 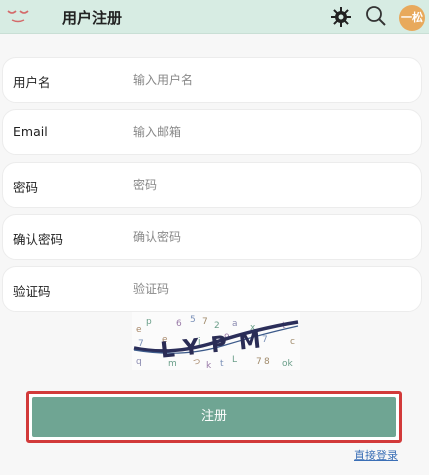 What do you see at coordinates (92, 18) in the screenshot?
I see `page-title: 用户注册` at bounding box center [92, 18].